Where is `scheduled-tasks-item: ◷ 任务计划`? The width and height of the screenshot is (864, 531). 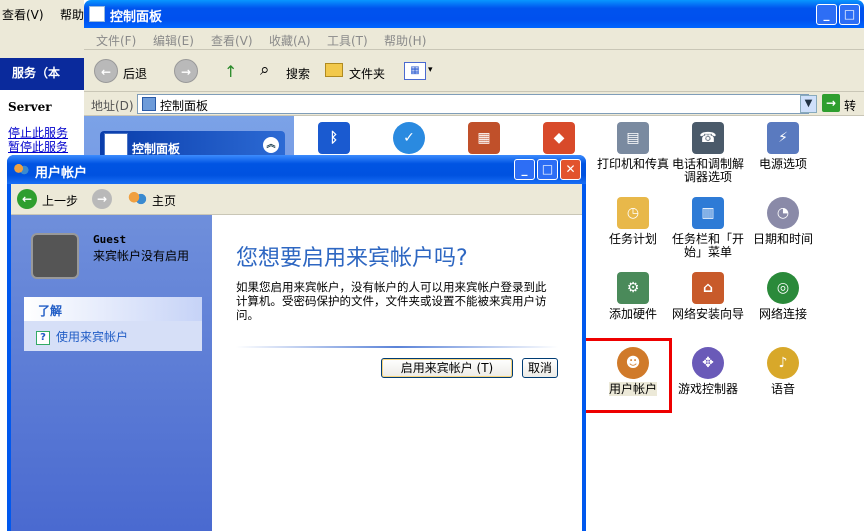 scheduled-tasks-item: ◷ 任务计划 is located at coordinates (633, 221).